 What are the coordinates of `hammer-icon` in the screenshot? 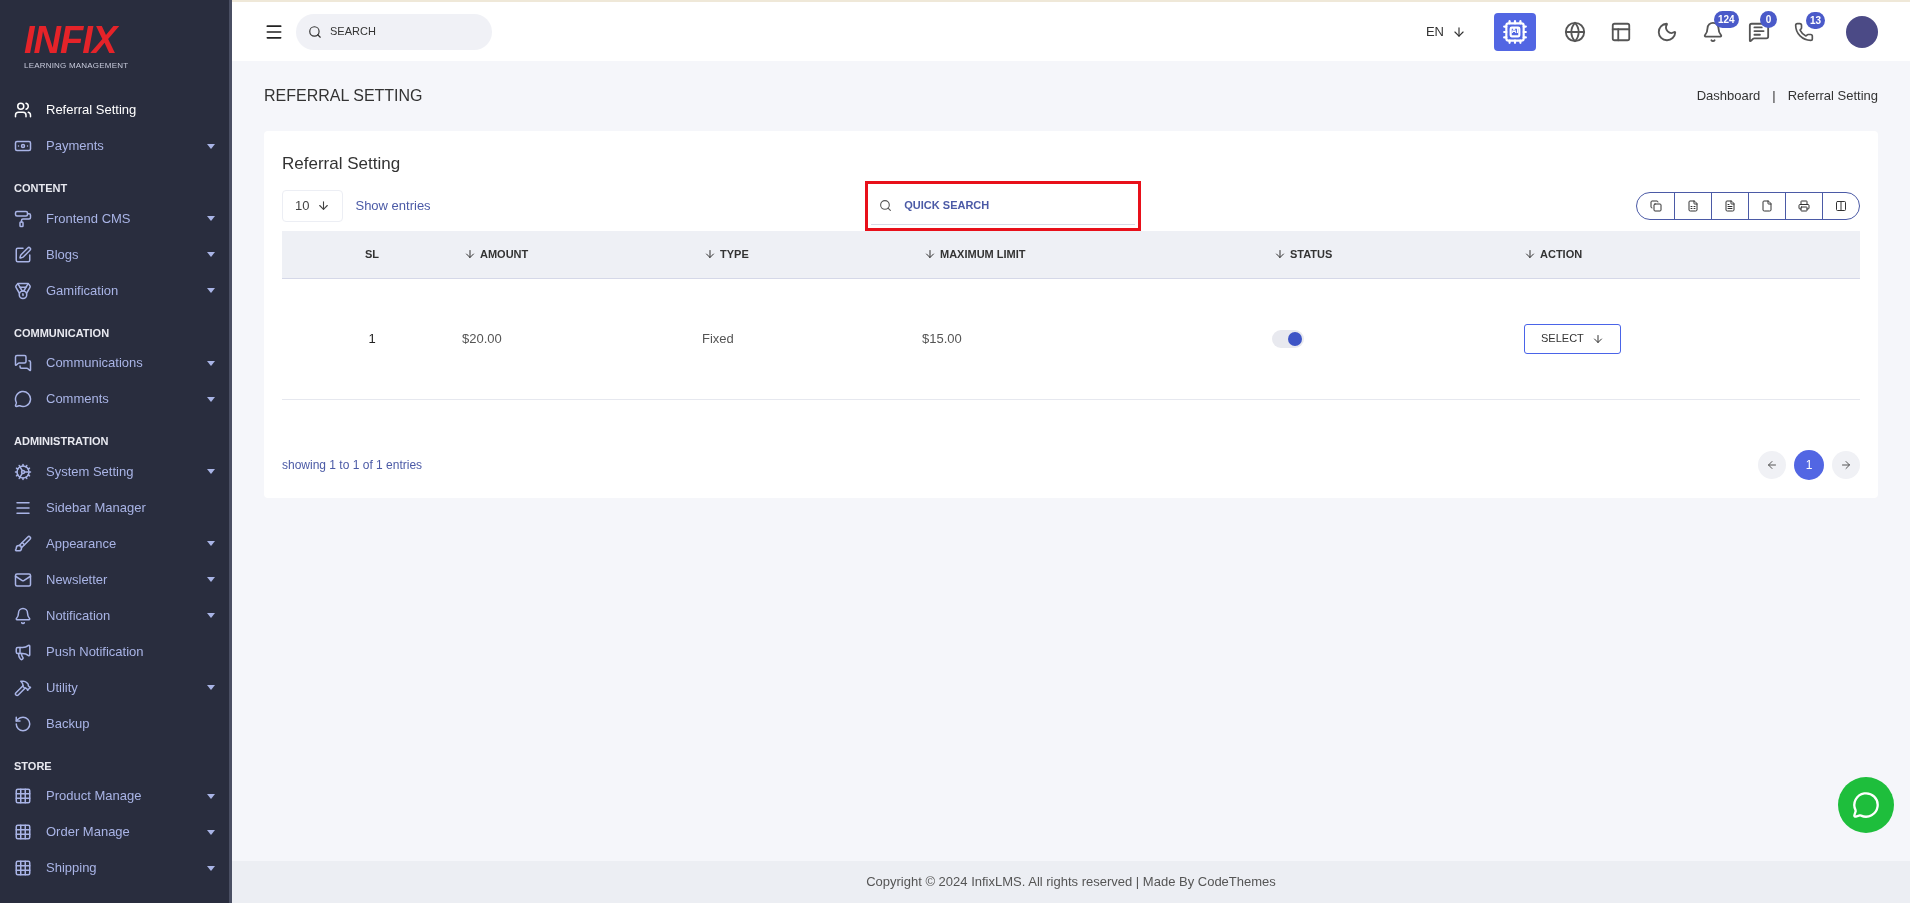 It's located at (23, 687).